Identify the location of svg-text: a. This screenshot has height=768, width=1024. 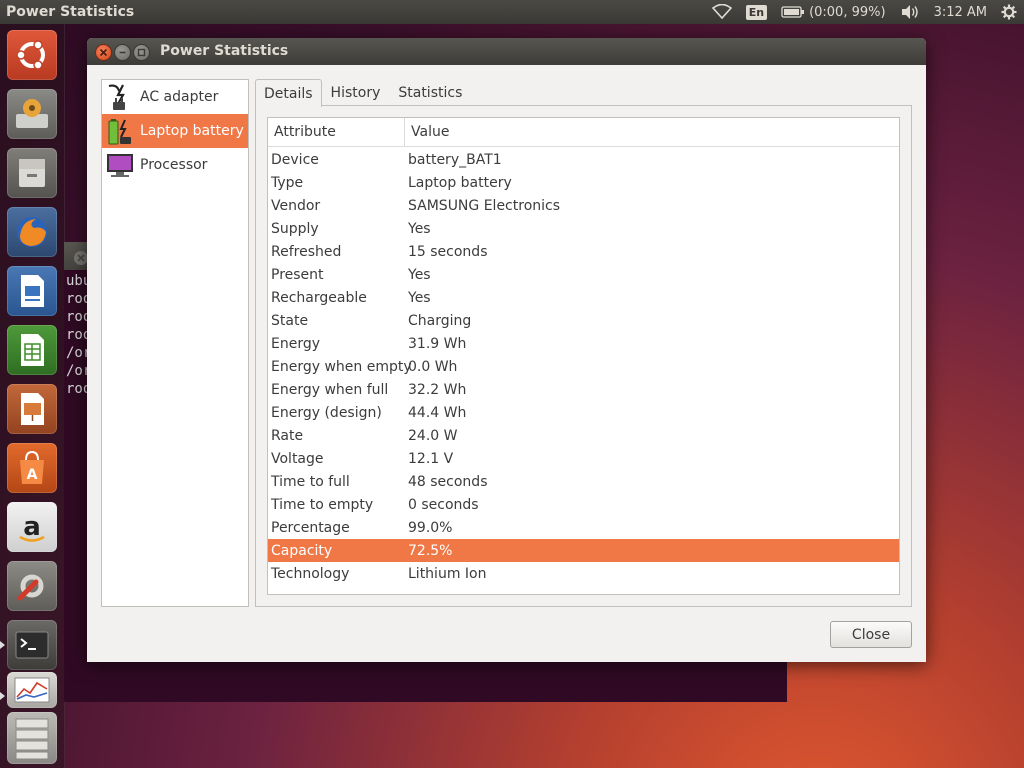
(32, 527).